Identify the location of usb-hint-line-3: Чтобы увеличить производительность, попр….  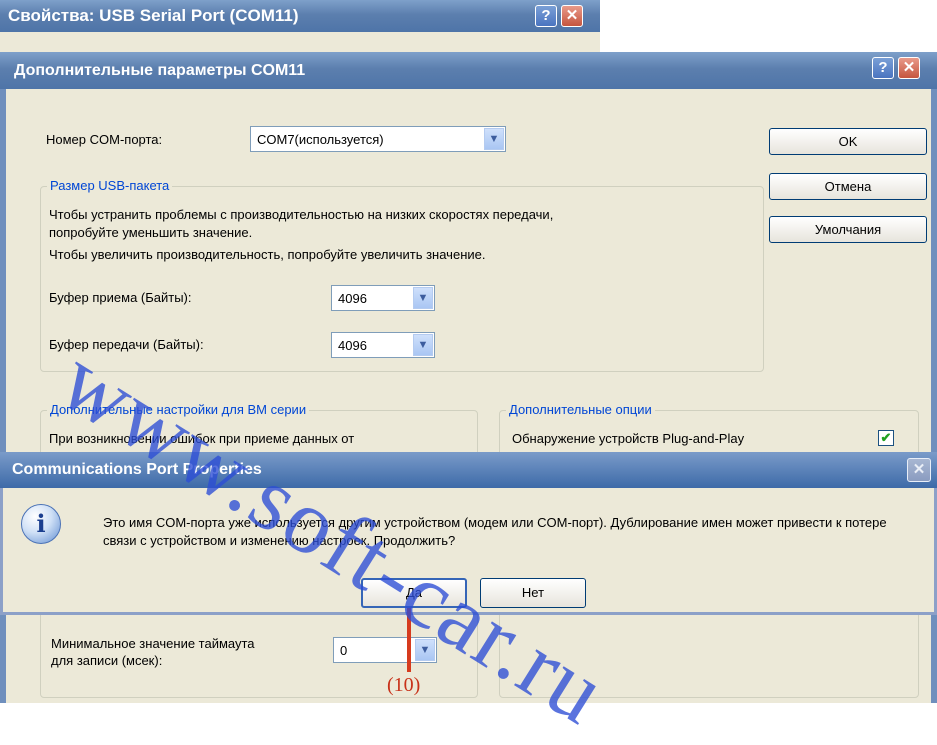
(267, 254).